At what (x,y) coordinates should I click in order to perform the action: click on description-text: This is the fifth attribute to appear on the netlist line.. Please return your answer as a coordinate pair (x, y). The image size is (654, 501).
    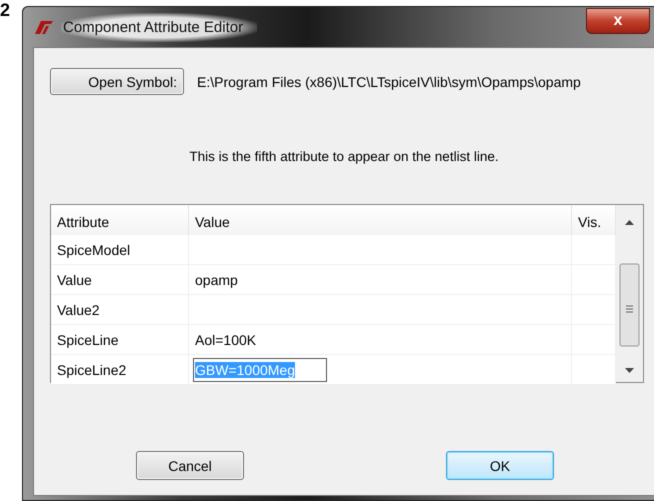
    Looking at the image, I should click on (344, 156).